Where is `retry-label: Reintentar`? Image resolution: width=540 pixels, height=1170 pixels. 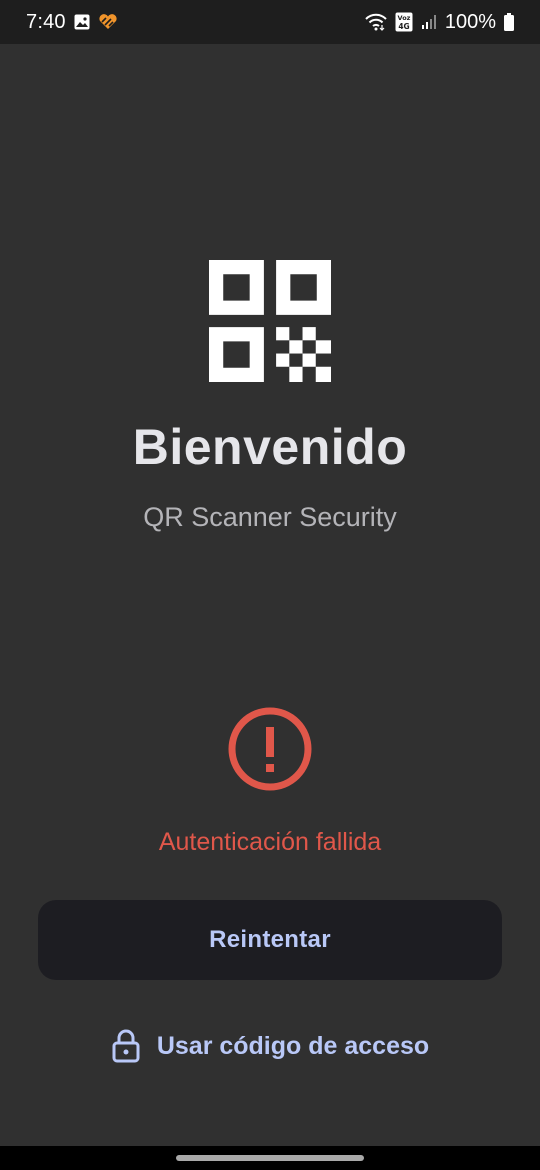
retry-label: Reintentar is located at coordinates (270, 939).